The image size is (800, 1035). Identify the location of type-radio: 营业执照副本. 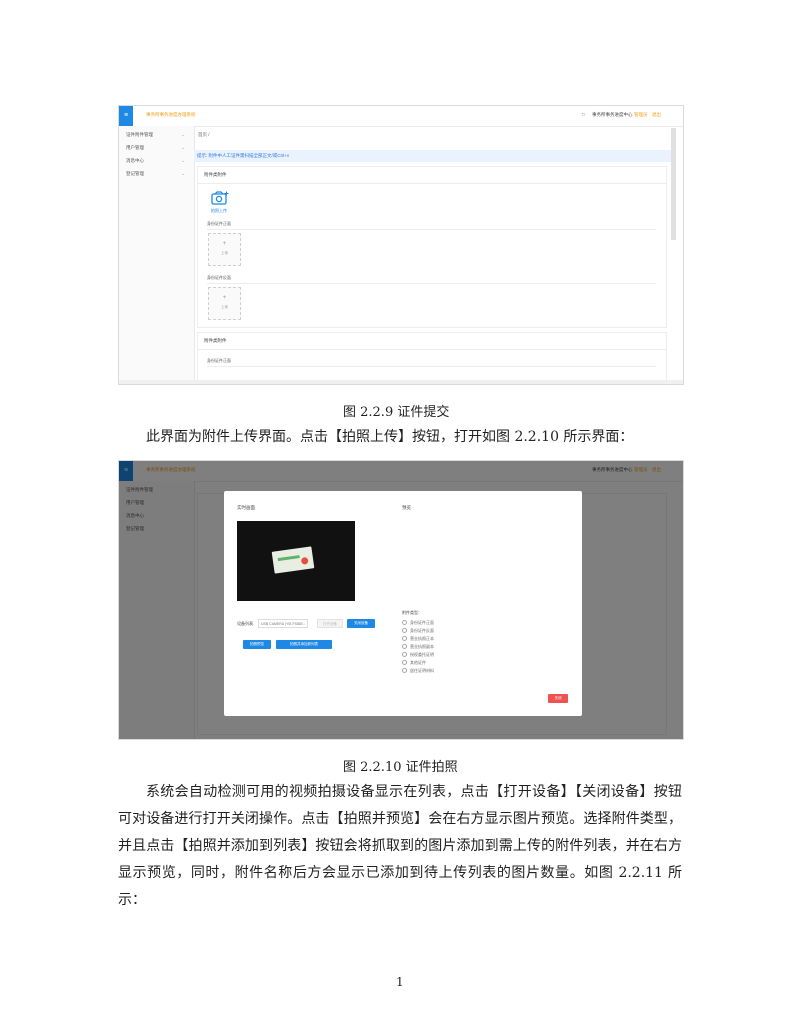
(418, 647).